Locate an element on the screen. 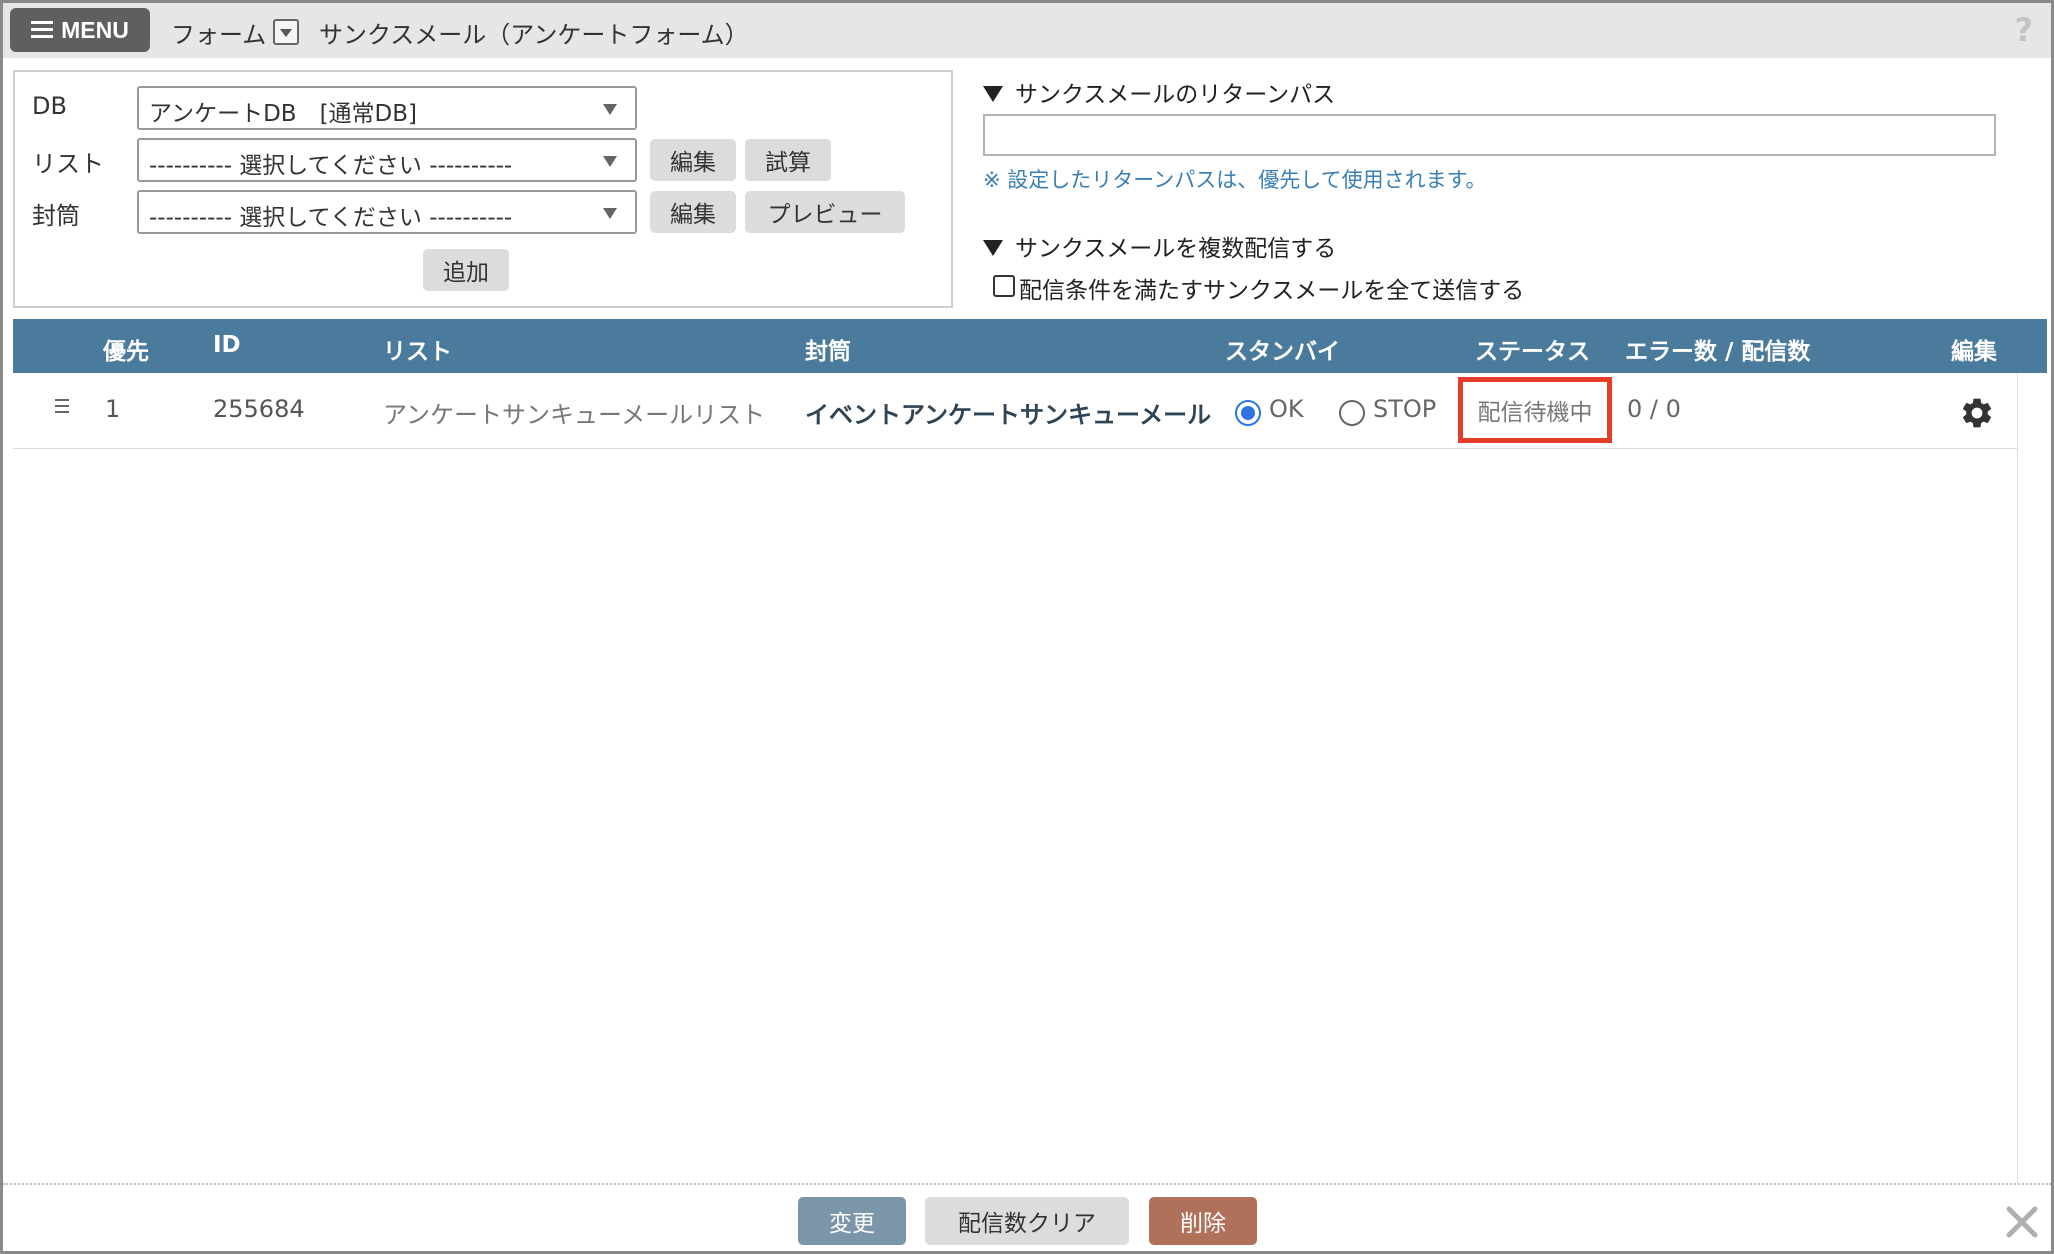 The height and width of the screenshot is (1254, 2054). db-label: DB is located at coordinates (49, 106).